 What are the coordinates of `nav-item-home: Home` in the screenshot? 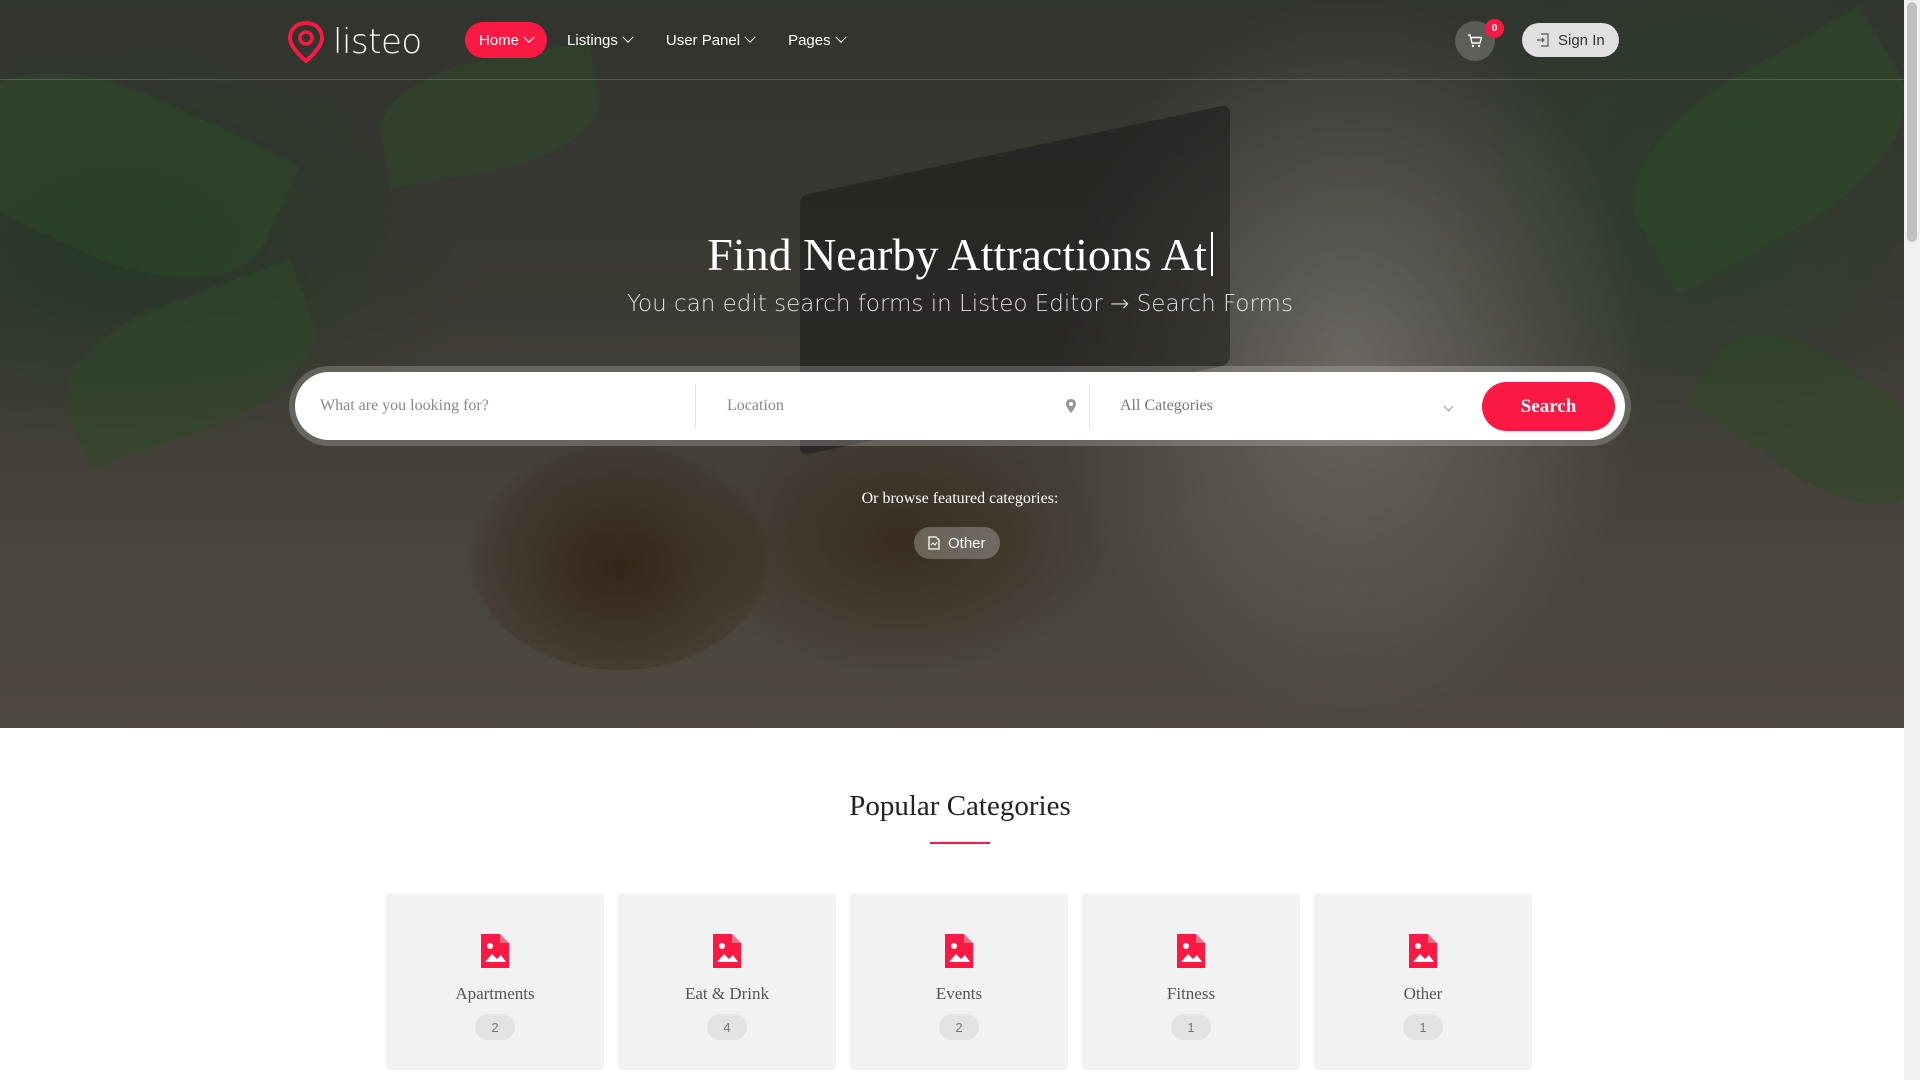 It's located at (506, 40).